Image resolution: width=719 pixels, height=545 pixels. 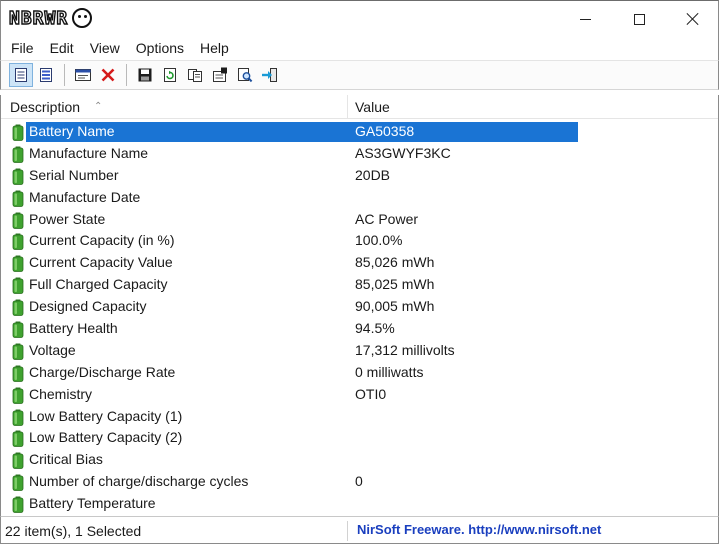 What do you see at coordinates (22, 48) in the screenshot?
I see `menu-file: File` at bounding box center [22, 48].